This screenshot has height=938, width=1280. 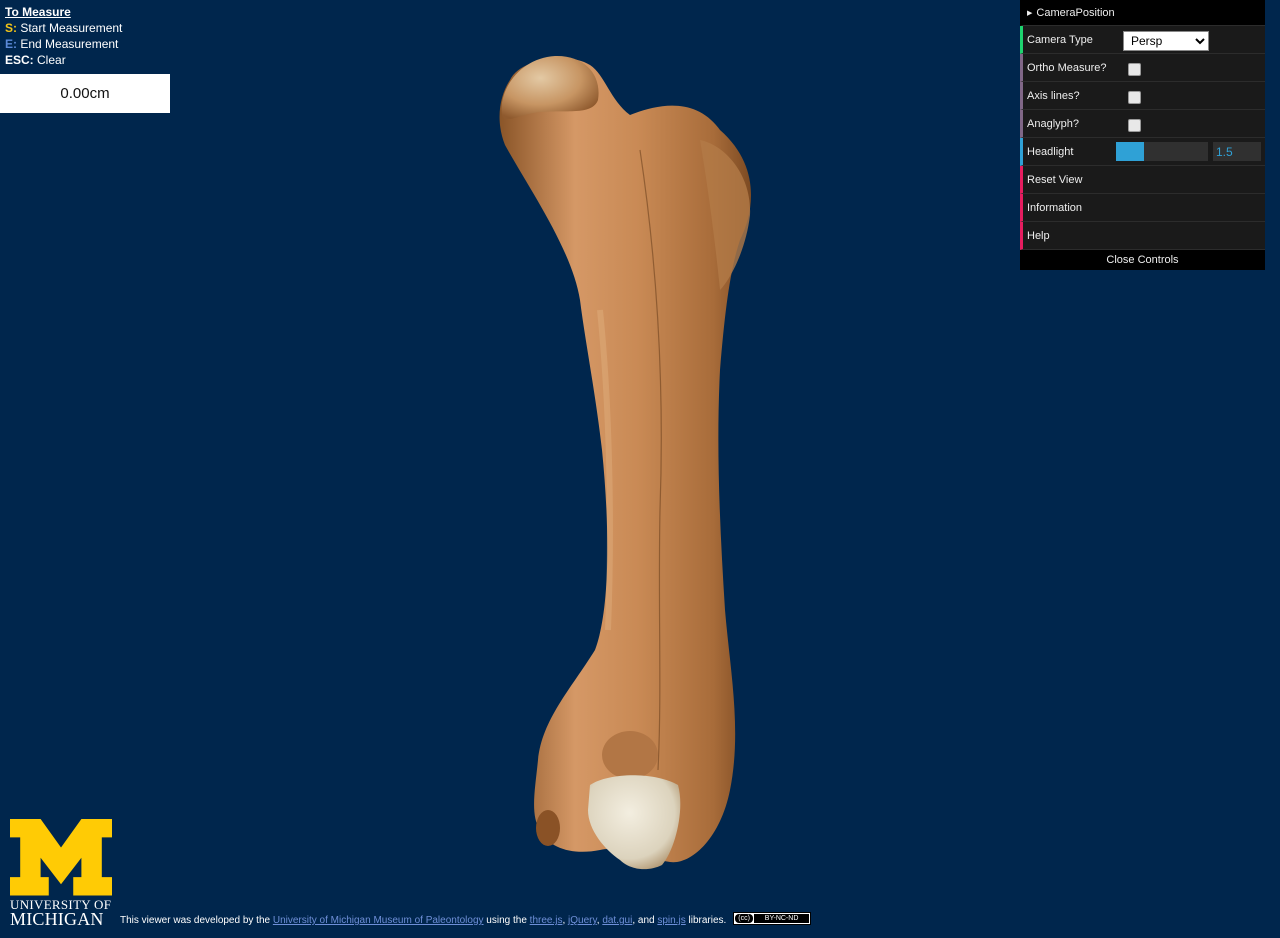 What do you see at coordinates (69, 44) in the screenshot?
I see `end-label: End Measurement` at bounding box center [69, 44].